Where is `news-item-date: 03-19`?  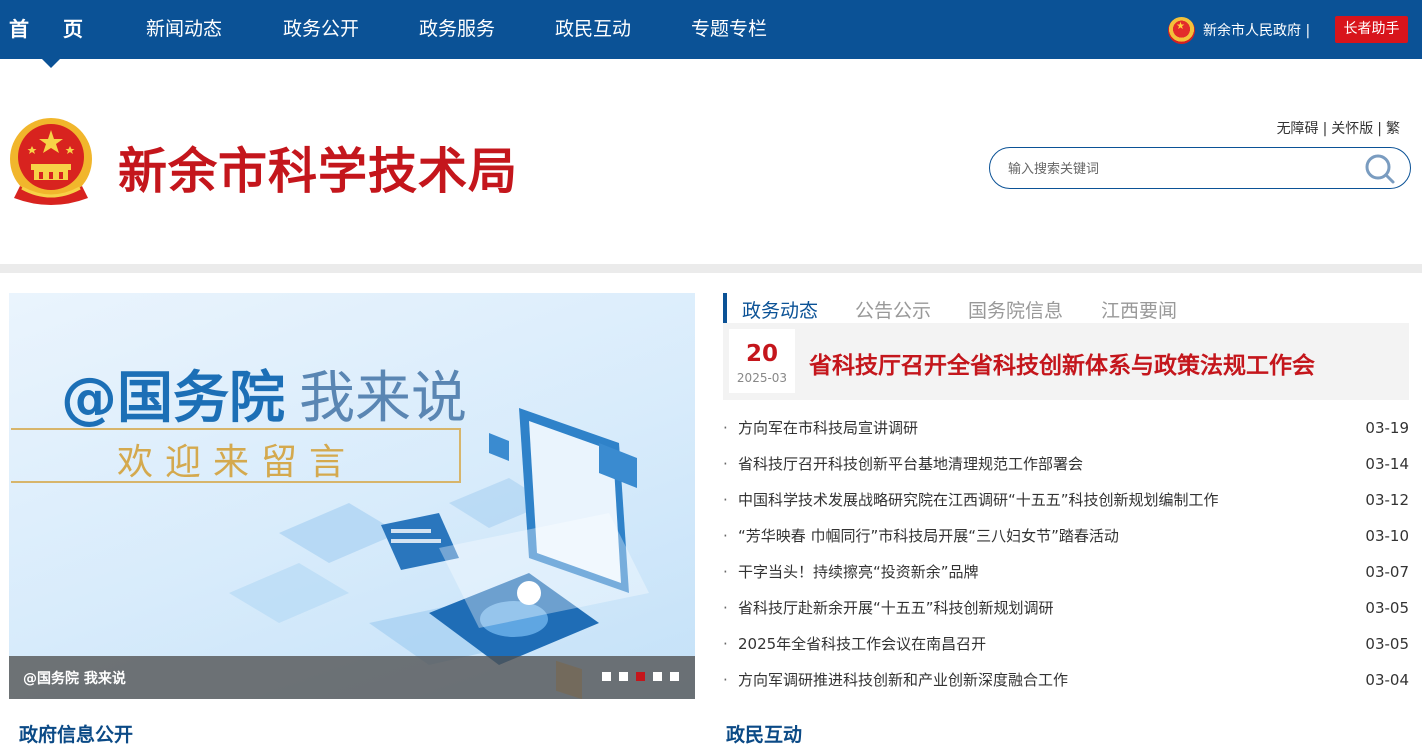
news-item-date: 03-19 is located at coordinates (1387, 428).